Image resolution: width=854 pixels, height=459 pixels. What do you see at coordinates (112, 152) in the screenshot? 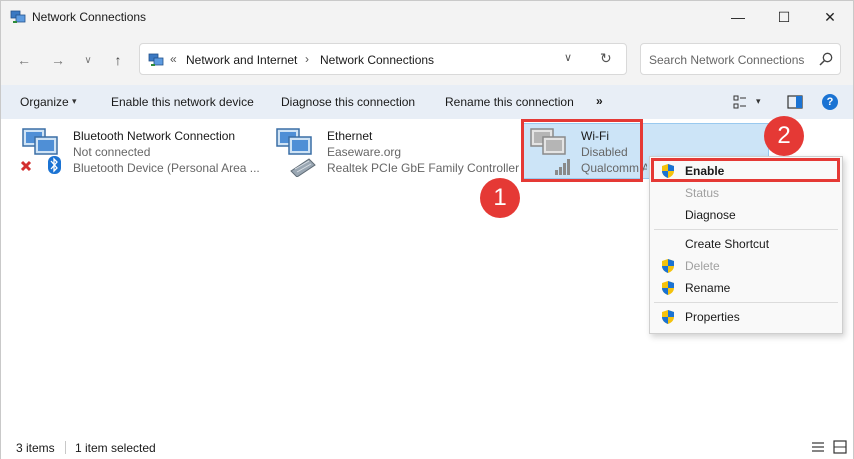
I see `connection-status: Not connected` at bounding box center [112, 152].